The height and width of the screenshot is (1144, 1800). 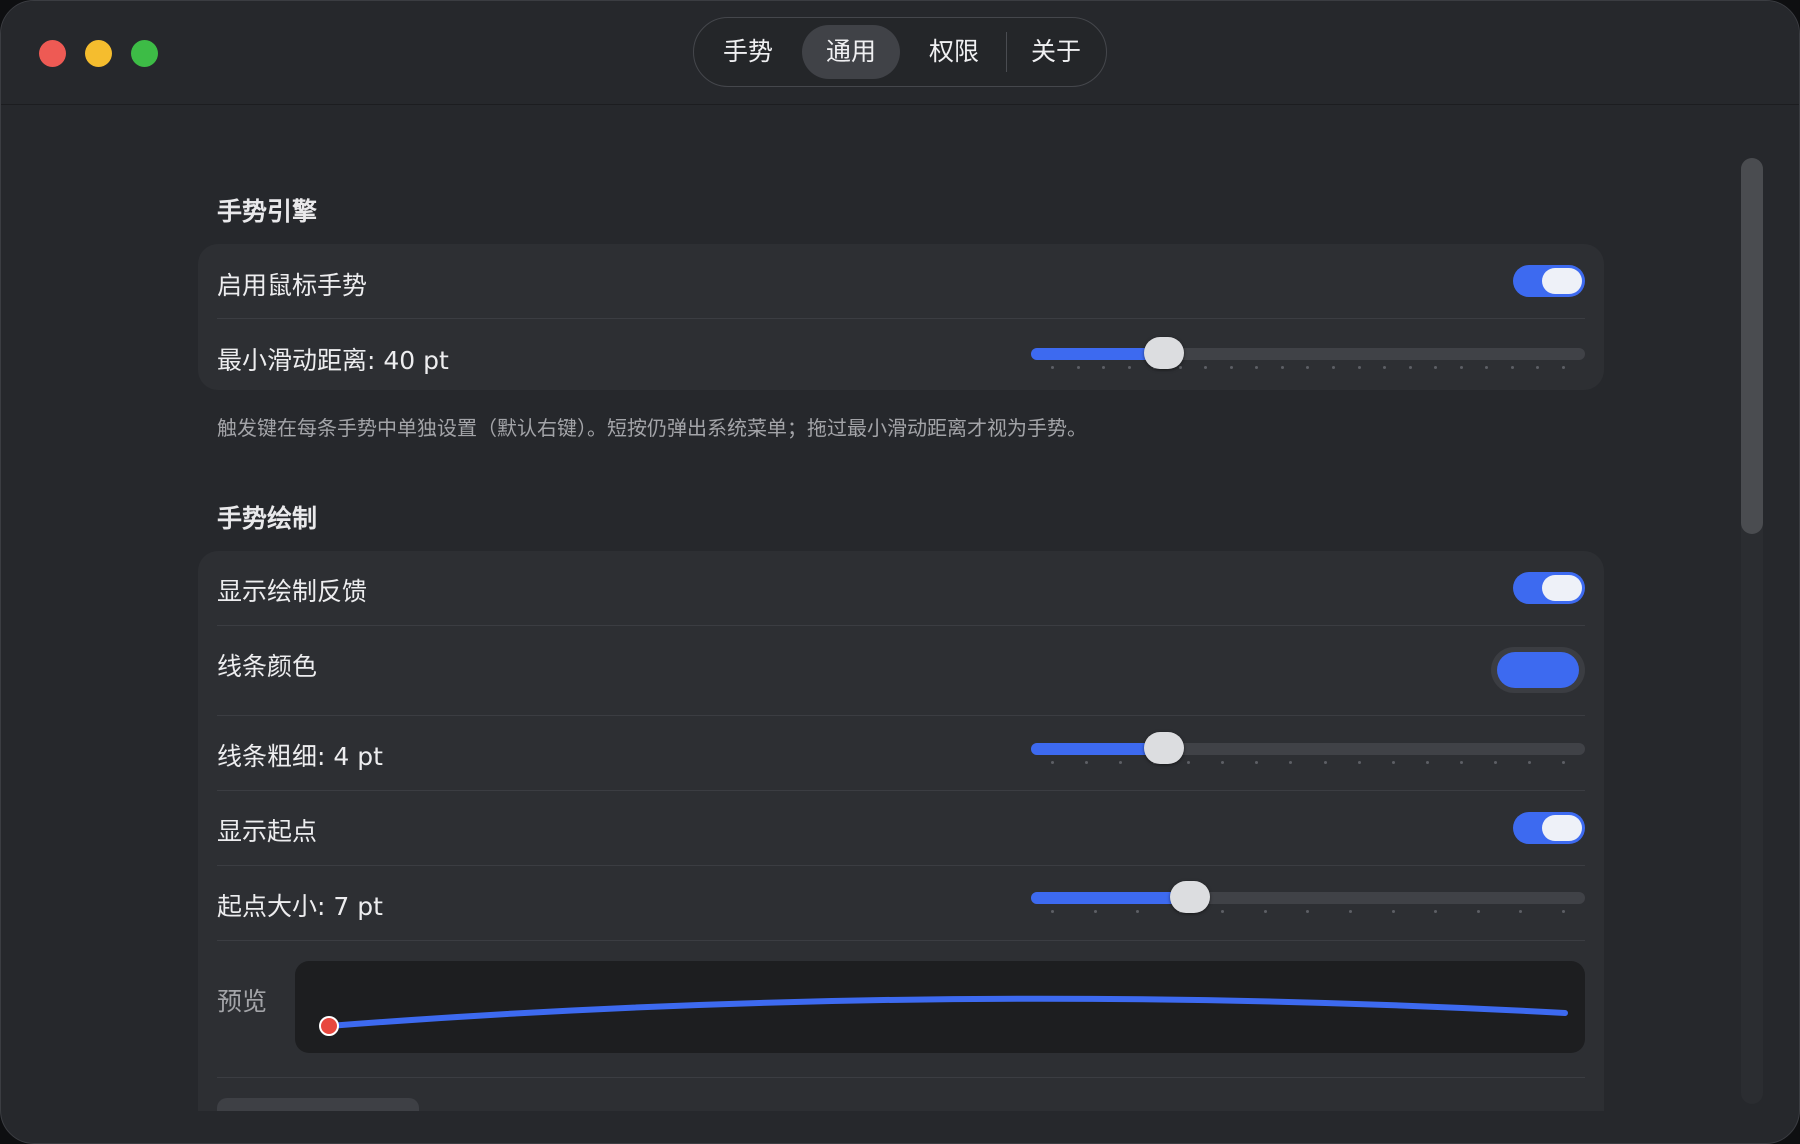 What do you see at coordinates (1110, 898) in the screenshot?
I see `slider-fill` at bounding box center [1110, 898].